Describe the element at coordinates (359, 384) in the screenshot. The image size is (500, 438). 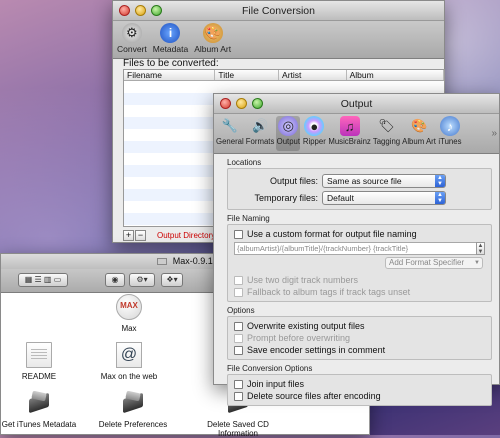
I see `join-files-checkbox: Join input files` at that location.